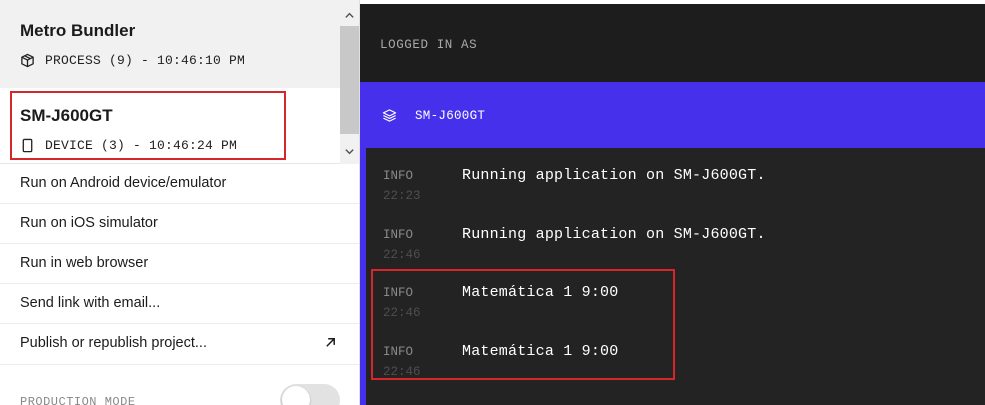 The width and height of the screenshot is (985, 405). Describe the element at coordinates (89, 223) in the screenshot. I see `menu-run-ios-label: Run on iOS simulator` at that location.